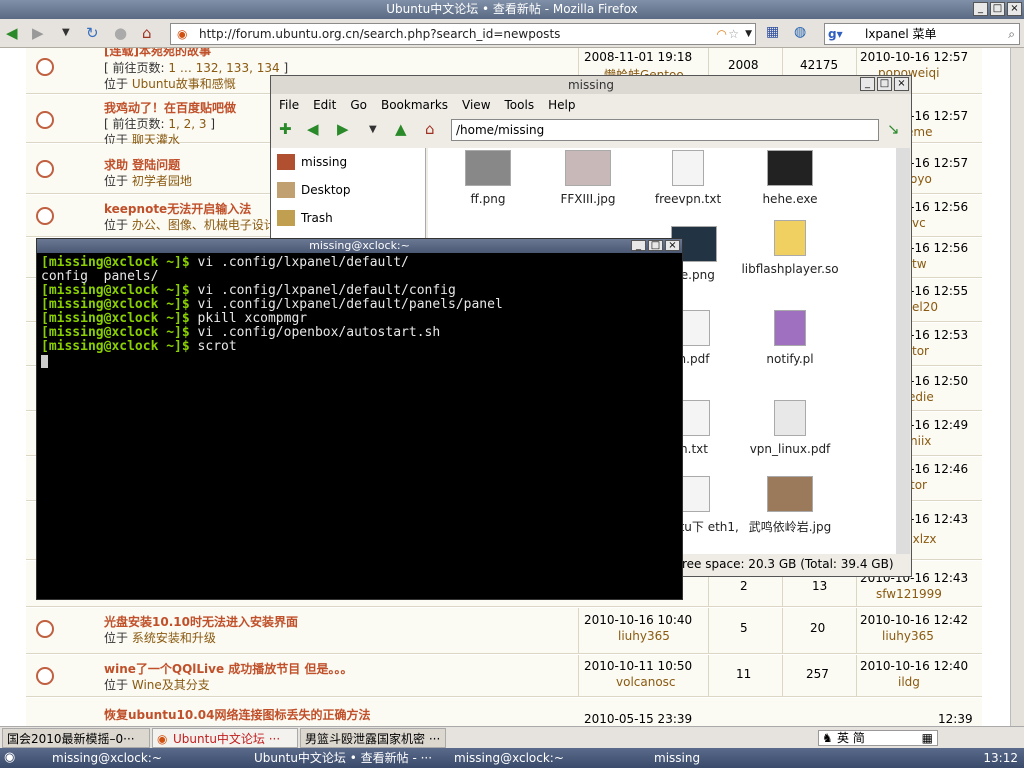 The height and width of the screenshot is (768, 1024). What do you see at coordinates (903, 351) in the screenshot?
I see `file-view-scrollbar` at bounding box center [903, 351].